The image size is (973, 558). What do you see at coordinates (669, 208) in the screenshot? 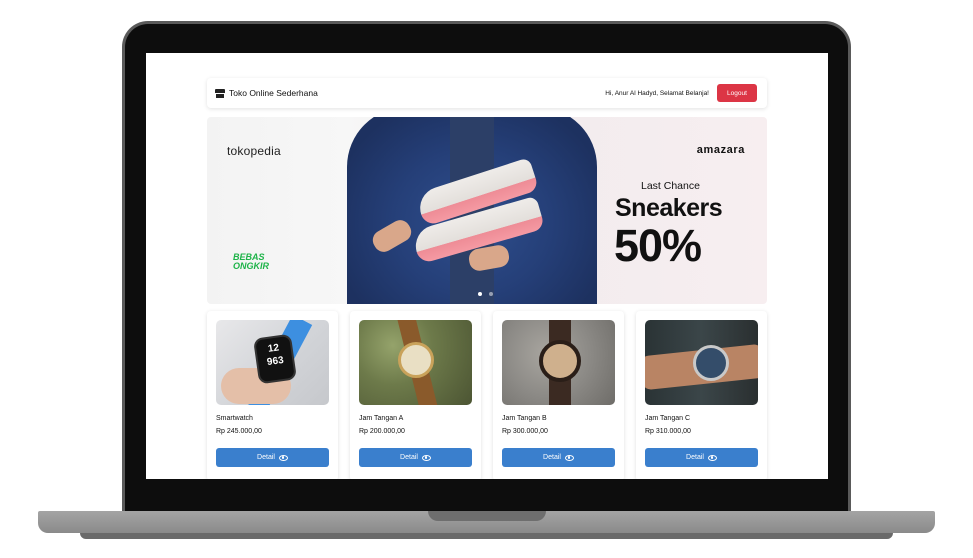
I see `banner-headline: Sneakers` at bounding box center [669, 208].